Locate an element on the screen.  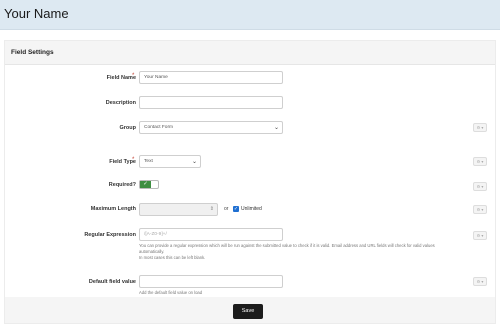
group-options-button: ⚙ ▾ is located at coordinates (480, 127).